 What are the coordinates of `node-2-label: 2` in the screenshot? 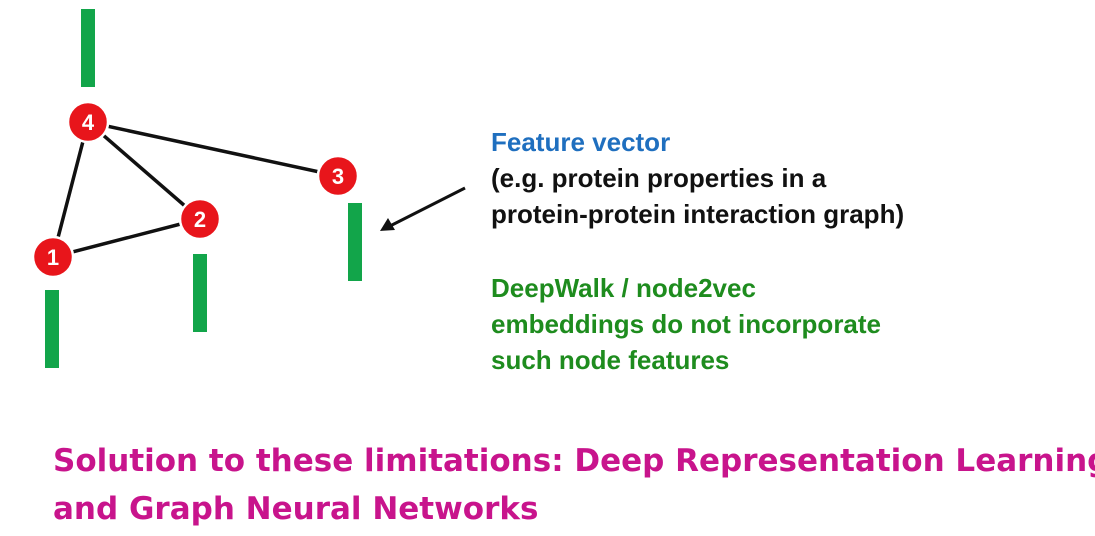 It's located at (200, 219).